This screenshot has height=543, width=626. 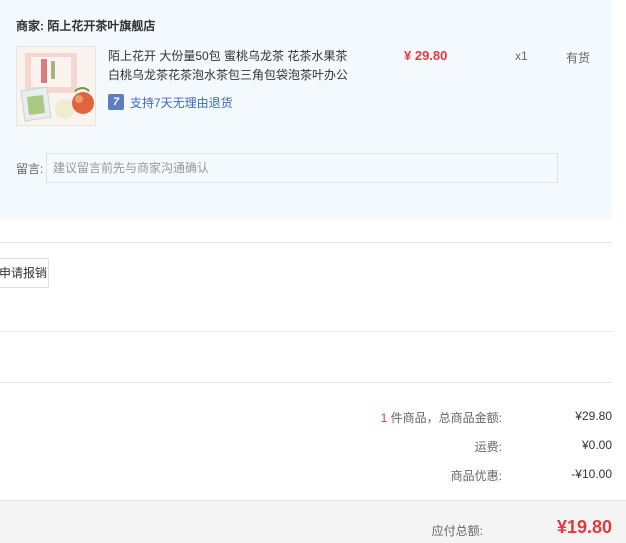 I want to click on item-count-suffix: 件商品，总商品金额:, so click(x=444, y=418).